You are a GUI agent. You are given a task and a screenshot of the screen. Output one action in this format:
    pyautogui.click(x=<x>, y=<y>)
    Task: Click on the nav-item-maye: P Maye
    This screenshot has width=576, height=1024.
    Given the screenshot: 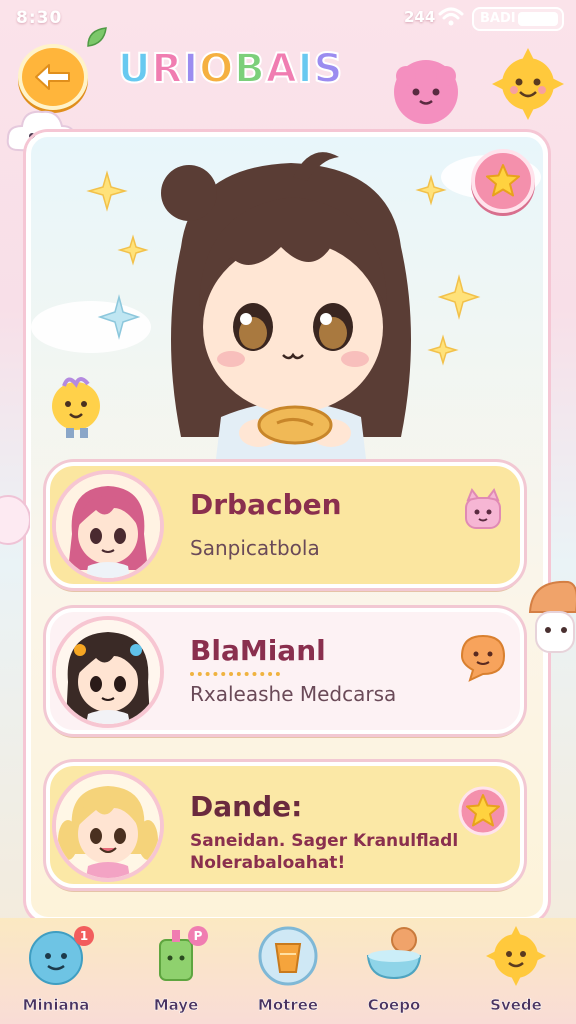 What is the action you would take?
    pyautogui.click(x=176, y=974)
    